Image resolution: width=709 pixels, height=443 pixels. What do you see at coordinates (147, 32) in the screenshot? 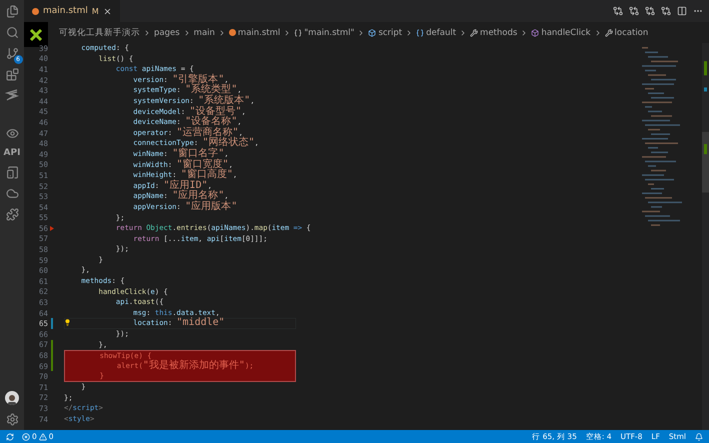
I see `chevron-icon` at bounding box center [147, 32].